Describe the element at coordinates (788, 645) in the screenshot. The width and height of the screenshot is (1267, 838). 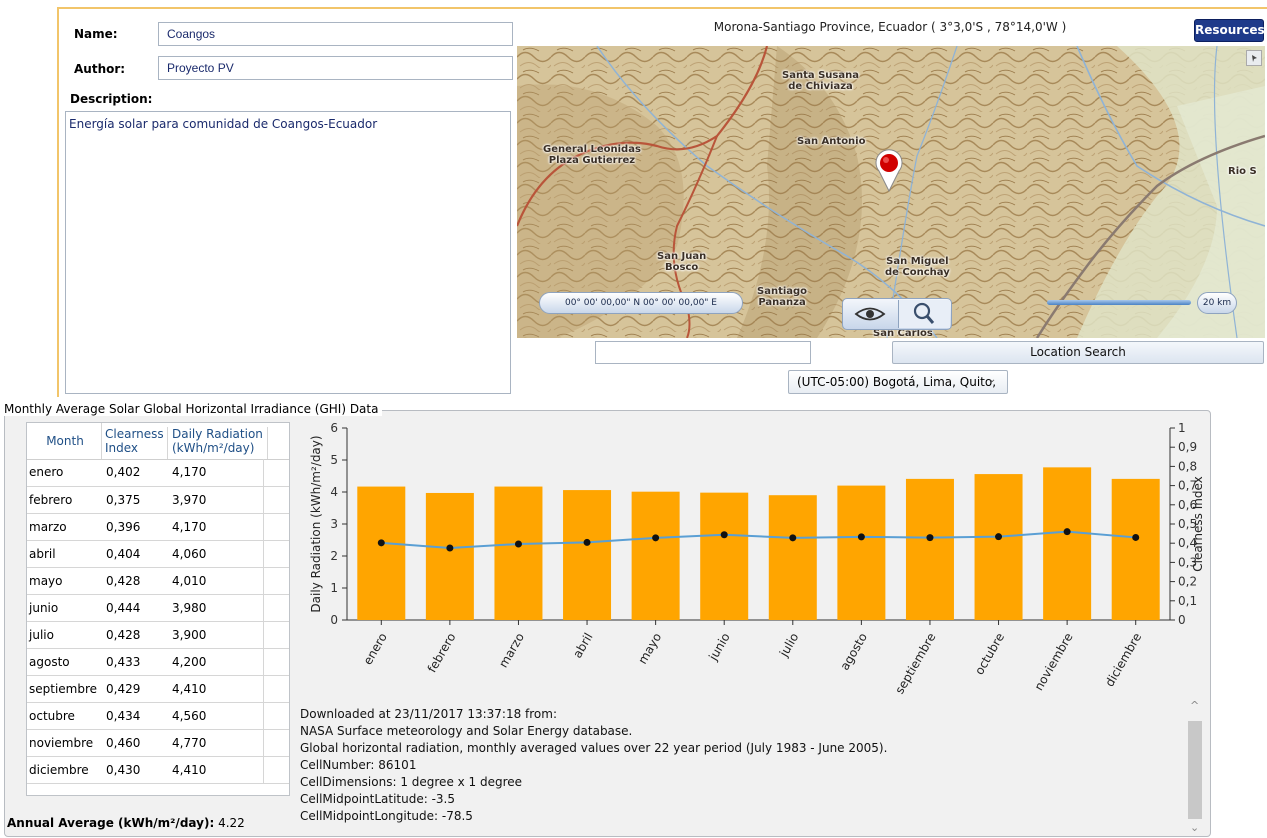
I see `x-tick-label: julio` at that location.